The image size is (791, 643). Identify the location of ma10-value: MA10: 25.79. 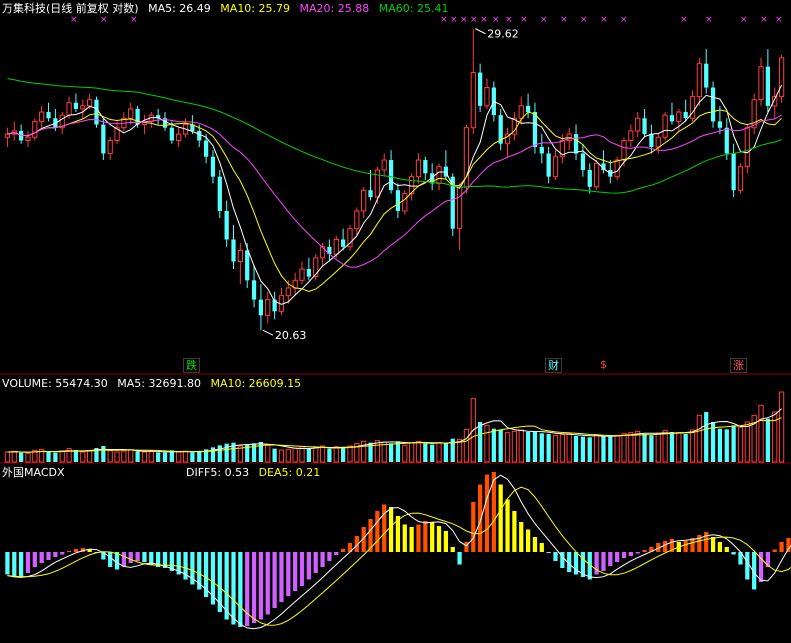
(255, 8).